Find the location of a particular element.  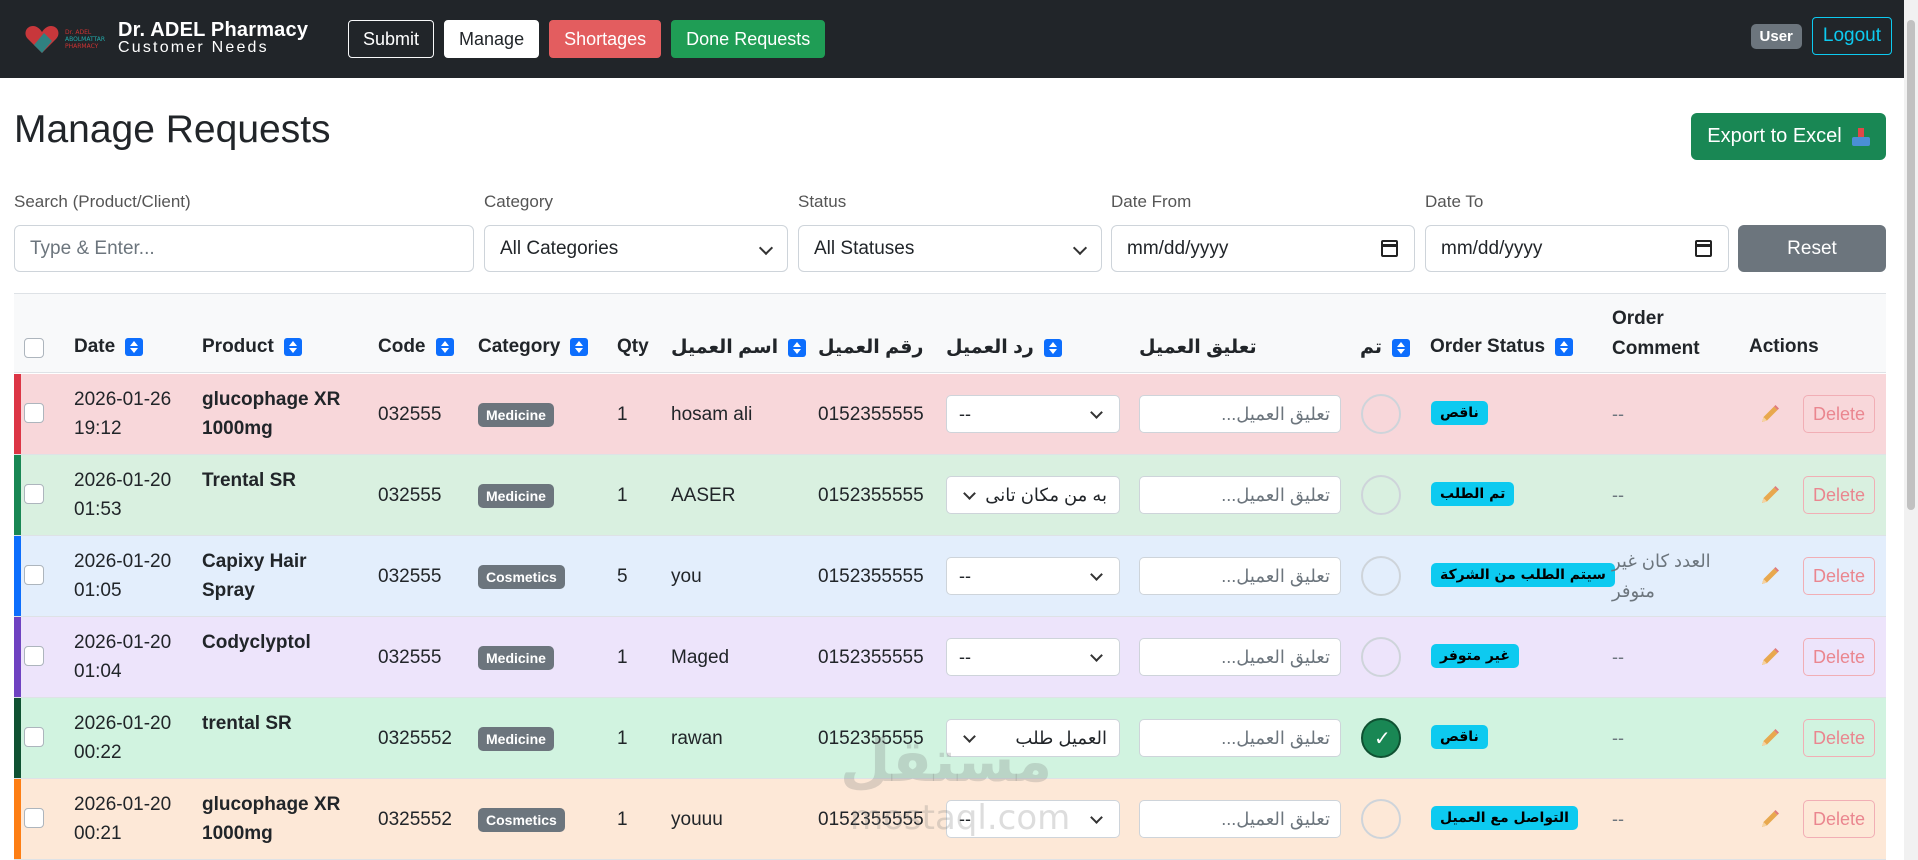

th-done: تم is located at coordinates (1385, 347).